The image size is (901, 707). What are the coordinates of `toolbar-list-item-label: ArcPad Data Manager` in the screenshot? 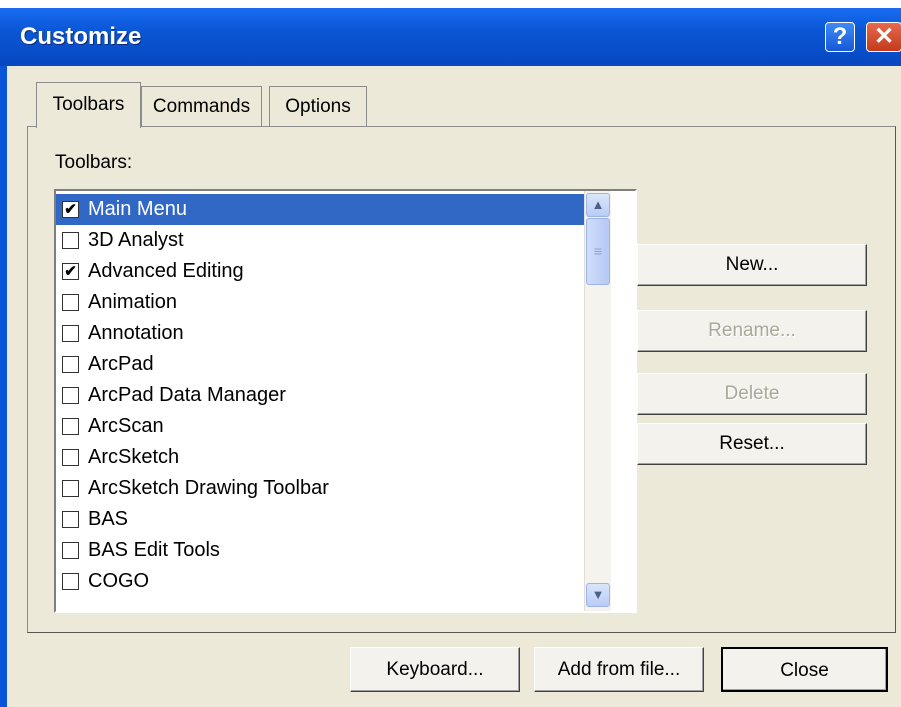 It's located at (187, 395).